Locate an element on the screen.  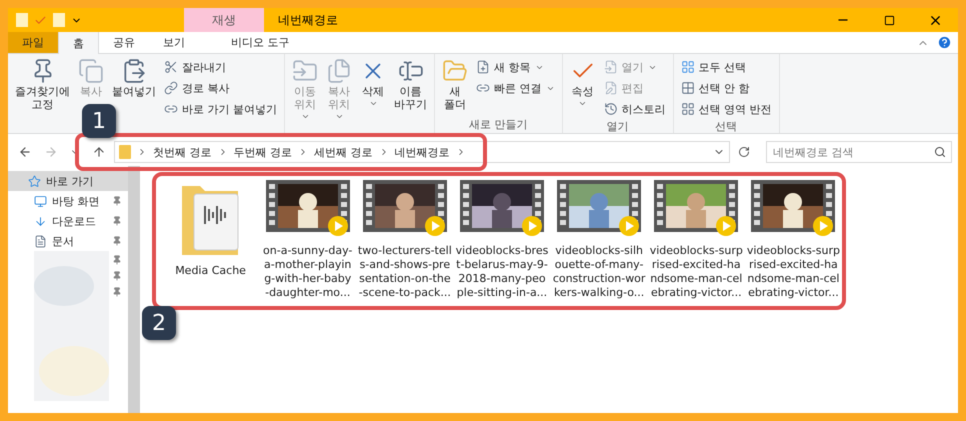
maximize-icon is located at coordinates (889, 20).